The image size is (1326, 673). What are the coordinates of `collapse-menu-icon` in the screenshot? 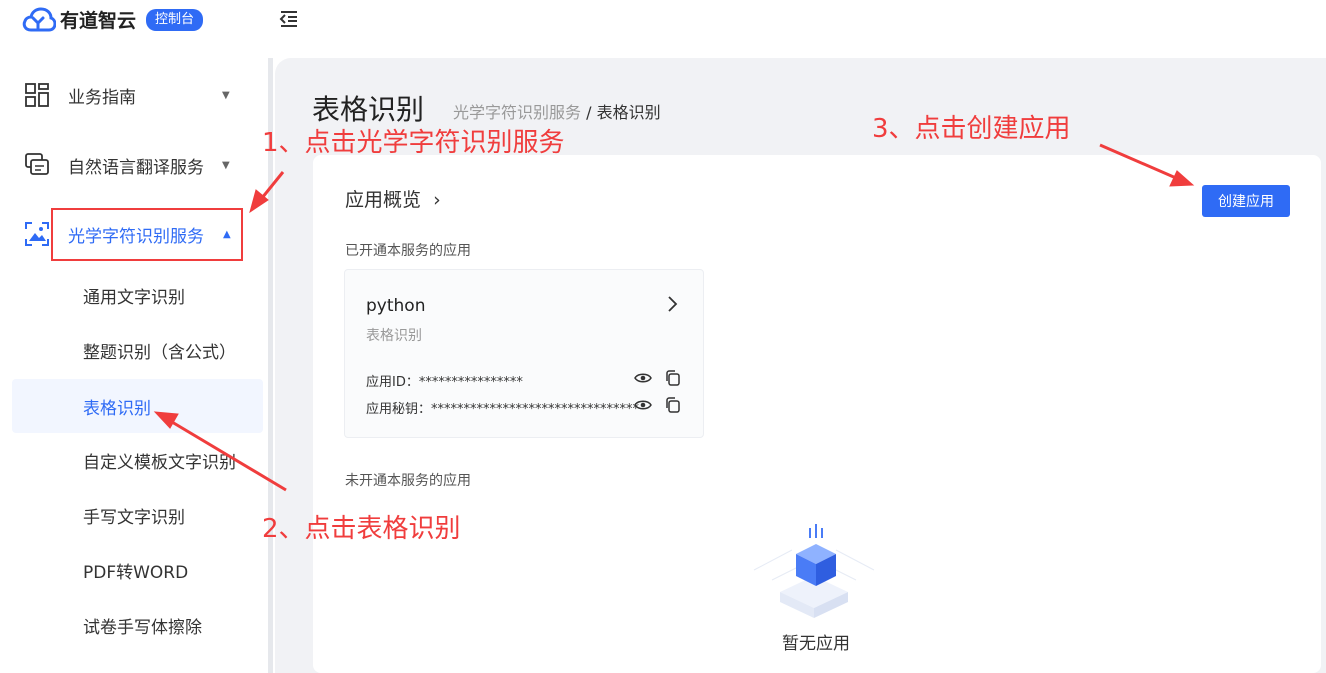 It's located at (289, 19).